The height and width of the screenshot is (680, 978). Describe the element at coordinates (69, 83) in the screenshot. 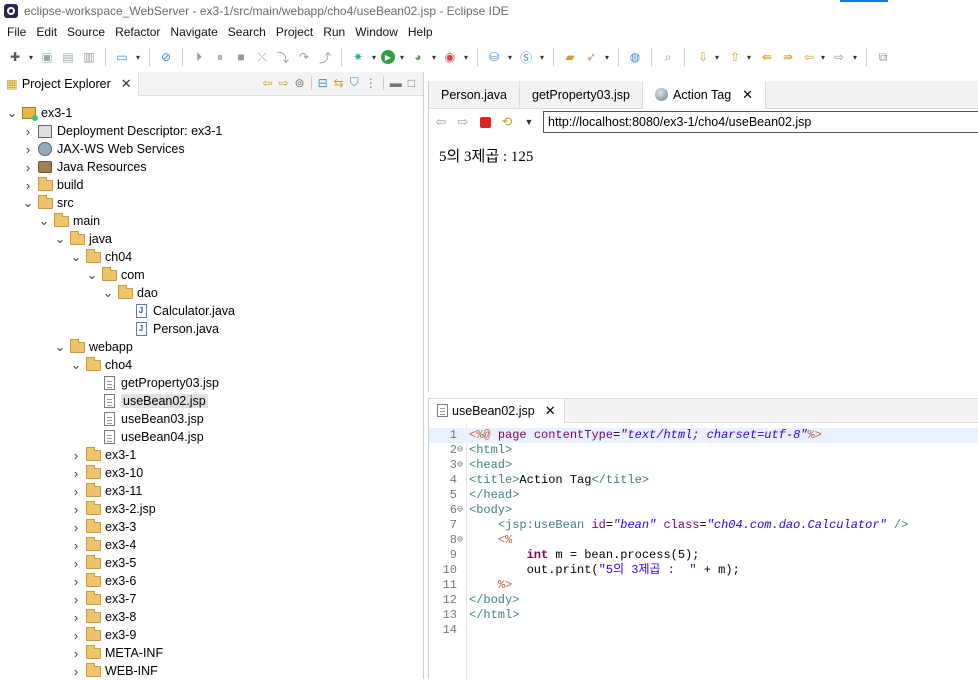

I see `tab-project-explorer: ▦ Project Explorer ✕` at that location.